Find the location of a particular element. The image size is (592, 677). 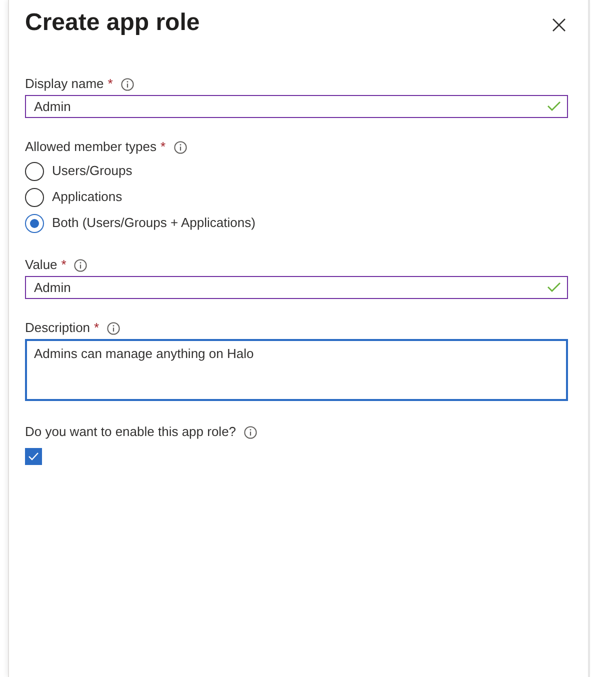

option-label: Both (Users/Groups + Applications) is located at coordinates (154, 223).